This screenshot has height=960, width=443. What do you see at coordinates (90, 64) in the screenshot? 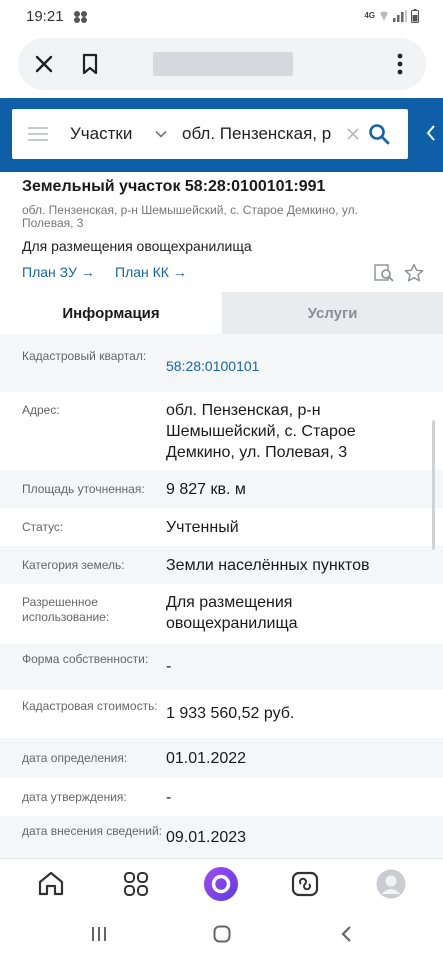
I see `bookmark-icon` at bounding box center [90, 64].